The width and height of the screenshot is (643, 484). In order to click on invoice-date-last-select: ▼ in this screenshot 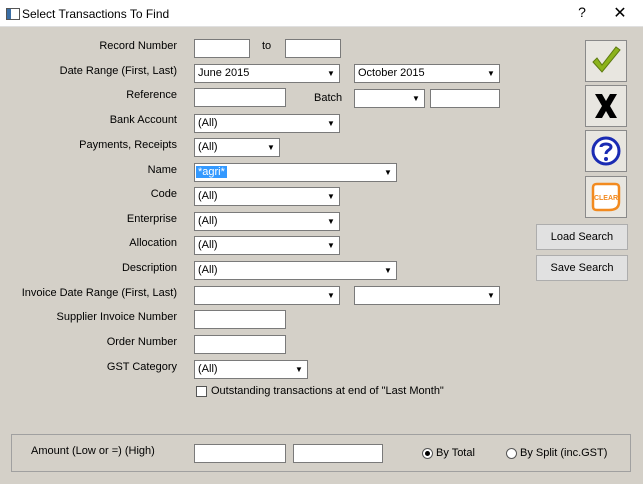, I will do `click(427, 295)`.